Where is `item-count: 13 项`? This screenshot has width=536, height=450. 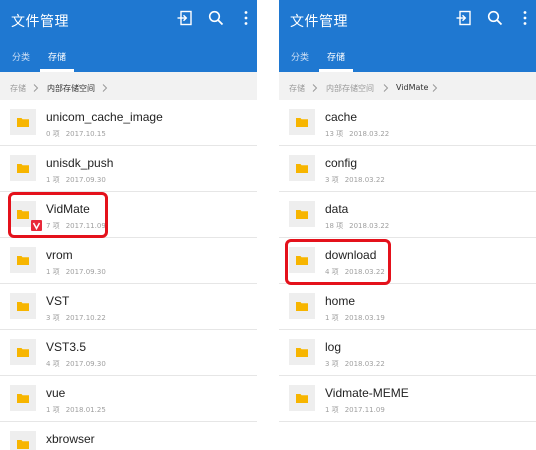 item-count: 13 项 is located at coordinates (334, 134).